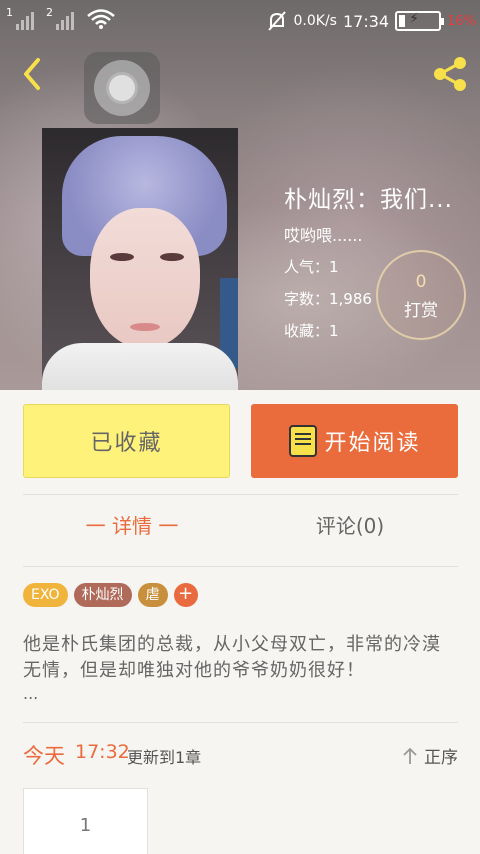  I want to click on share-icon, so click(450, 74).